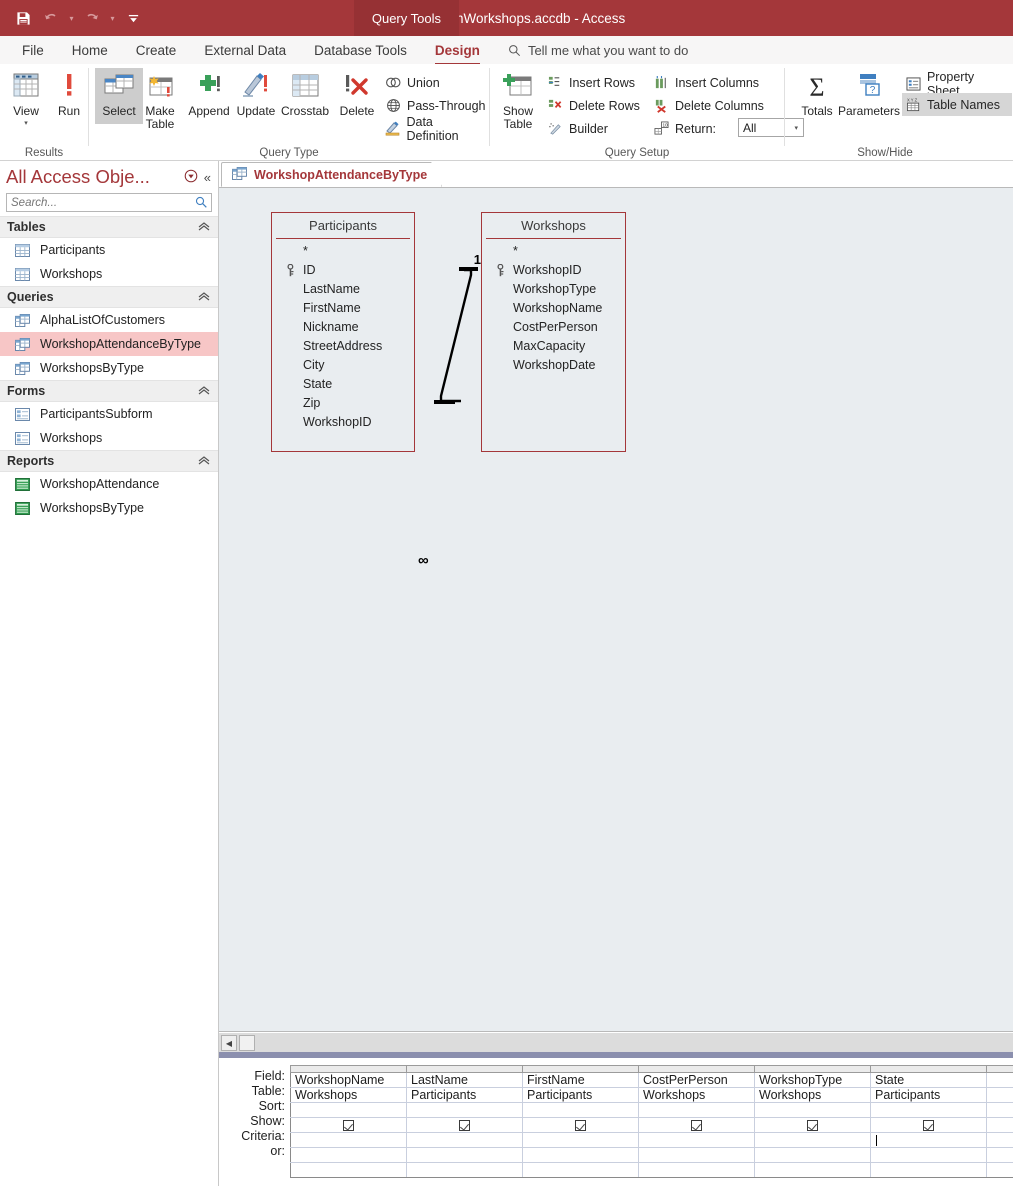 The image size is (1013, 1186). I want to click on navigation-search-box, so click(109, 202).